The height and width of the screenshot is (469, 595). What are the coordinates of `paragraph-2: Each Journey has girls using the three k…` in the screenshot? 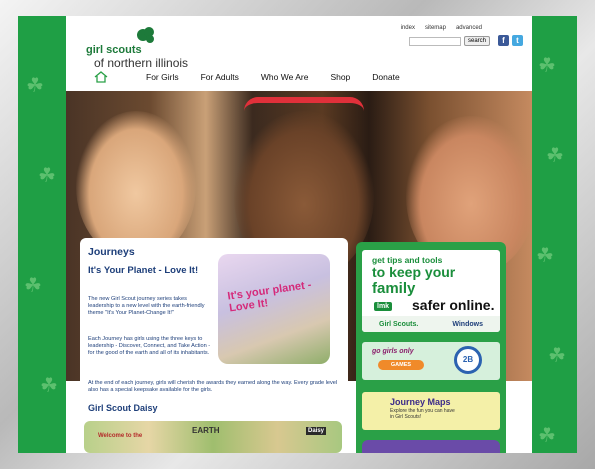 It's located at (149, 346).